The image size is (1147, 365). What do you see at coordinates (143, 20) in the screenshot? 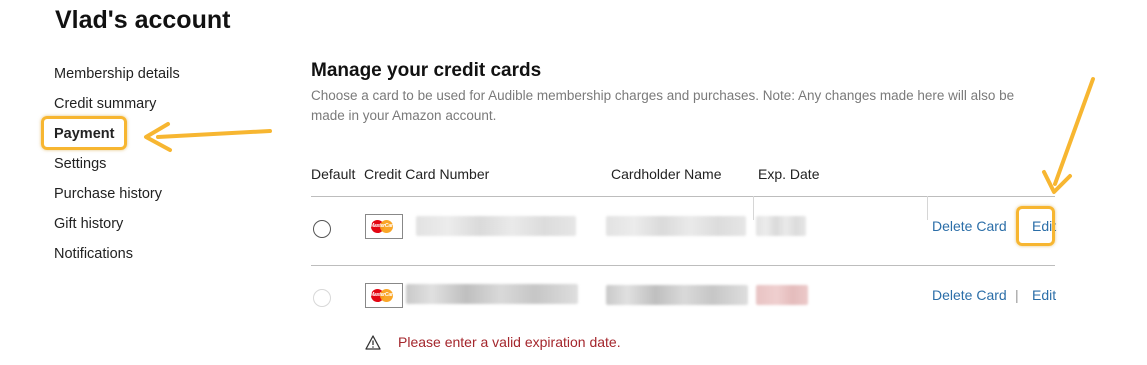
I see `account-title: Vlad's account` at bounding box center [143, 20].